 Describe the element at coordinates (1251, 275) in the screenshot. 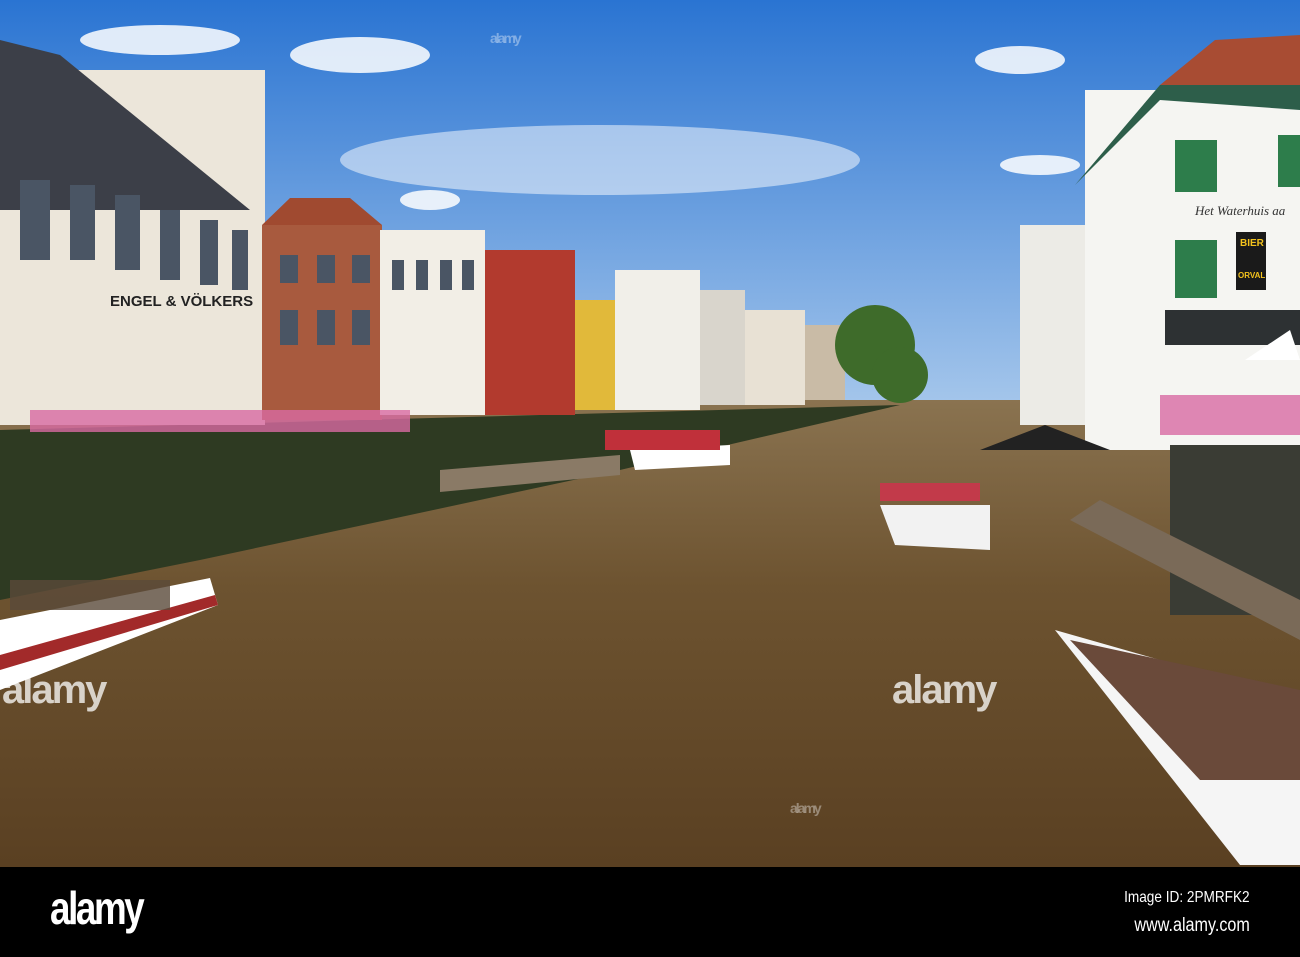

I see `beer-brand-sign: ORVAL` at that location.